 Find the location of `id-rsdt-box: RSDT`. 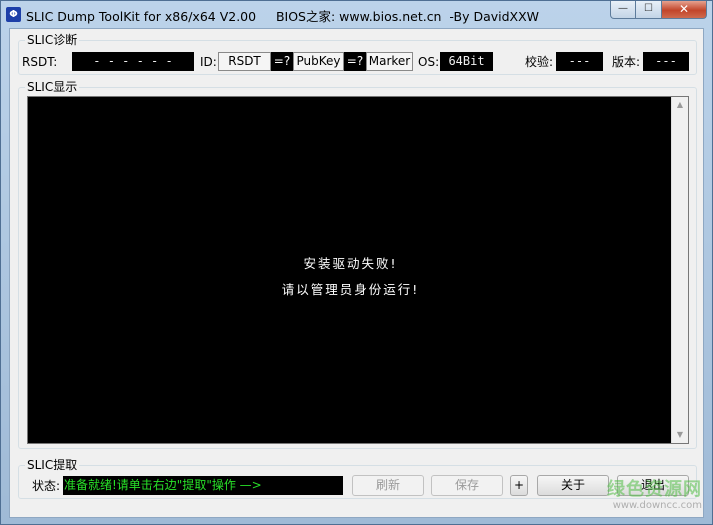

id-rsdt-box: RSDT is located at coordinates (244, 61).